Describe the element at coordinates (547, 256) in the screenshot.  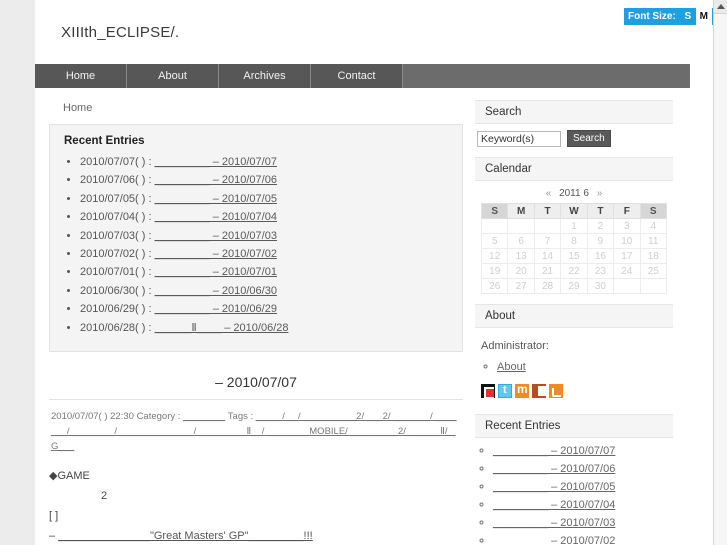
I see `calendar-day-cell: 14` at that location.